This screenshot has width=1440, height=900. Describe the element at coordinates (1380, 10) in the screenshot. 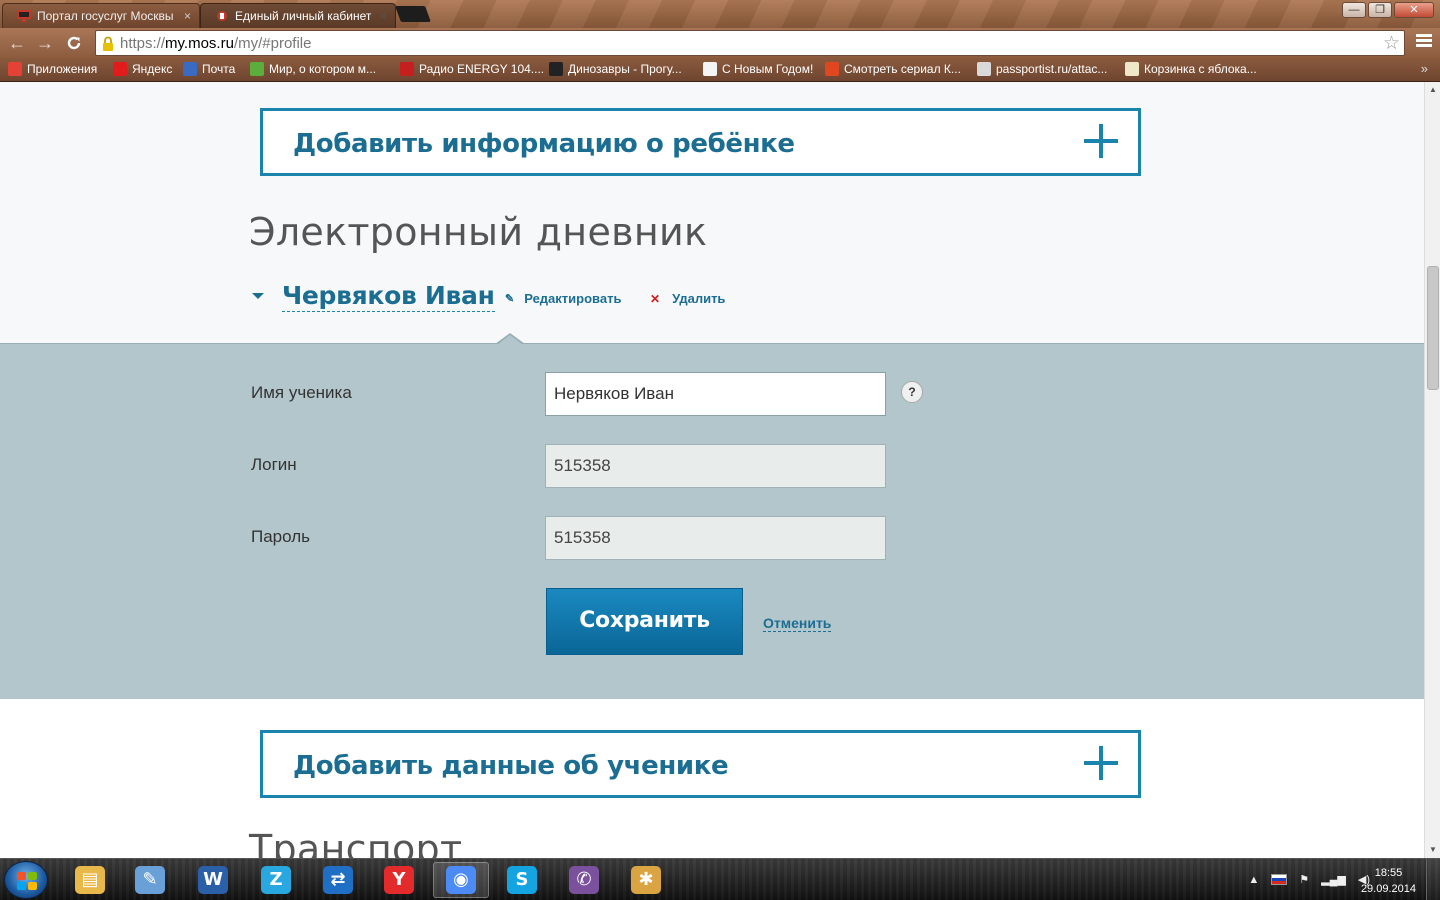

I see `maximize-button: ❐` at that location.